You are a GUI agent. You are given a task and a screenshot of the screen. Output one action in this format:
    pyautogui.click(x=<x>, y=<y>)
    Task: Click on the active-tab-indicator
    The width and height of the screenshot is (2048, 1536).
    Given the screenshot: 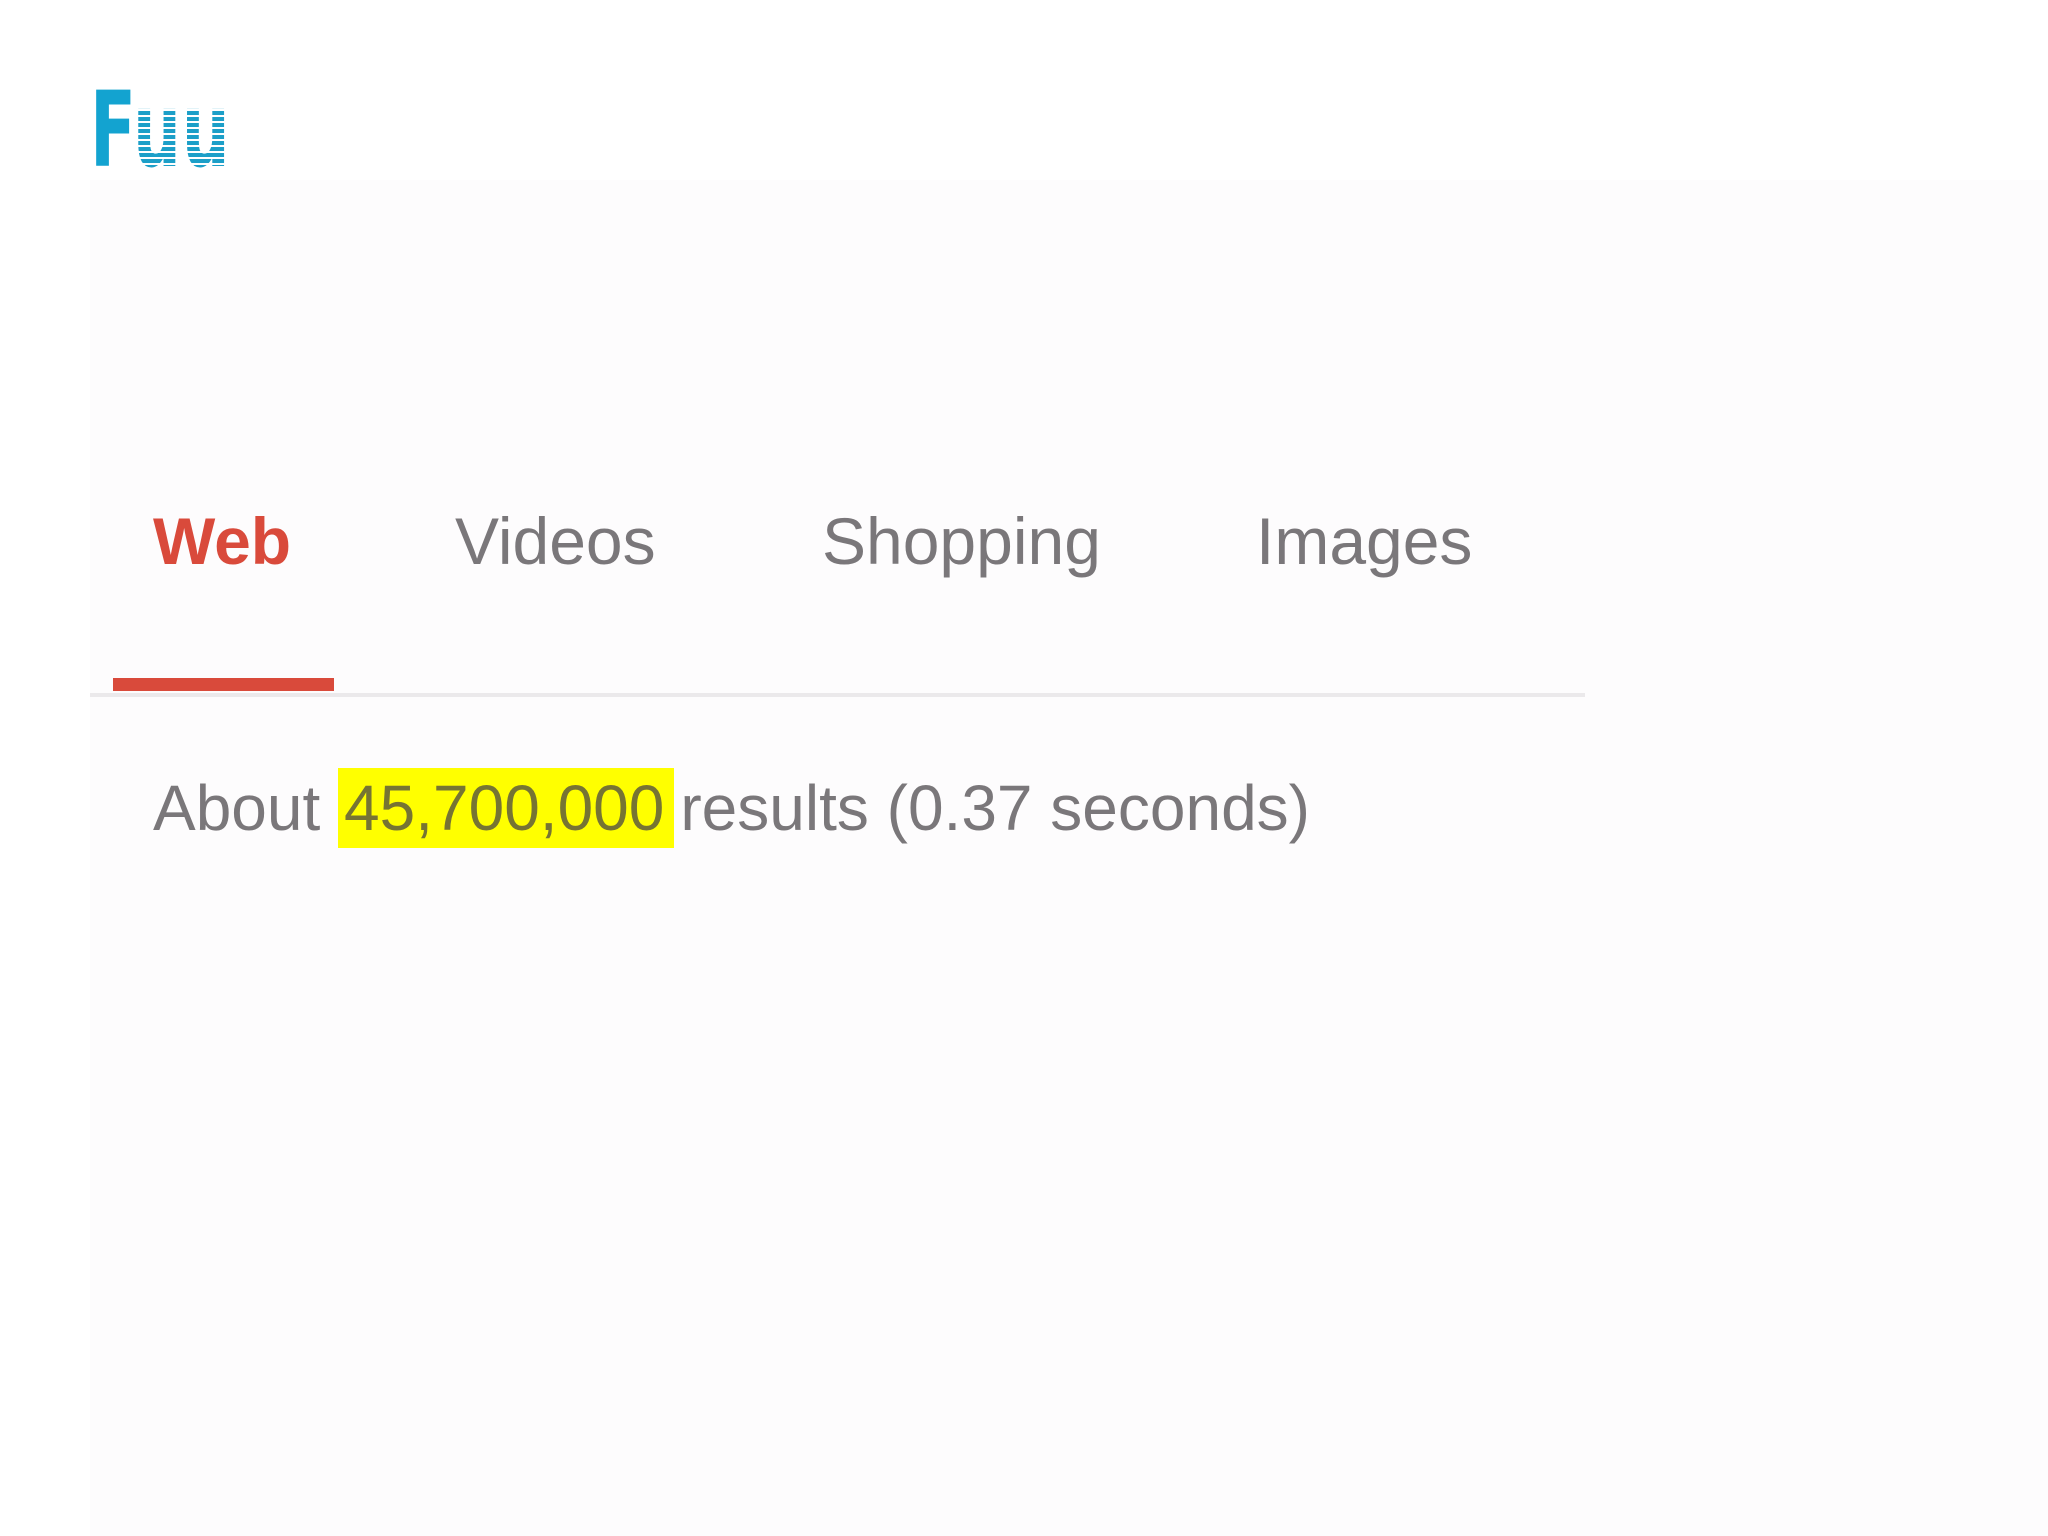 What is the action you would take?
    pyautogui.click(x=223, y=684)
    